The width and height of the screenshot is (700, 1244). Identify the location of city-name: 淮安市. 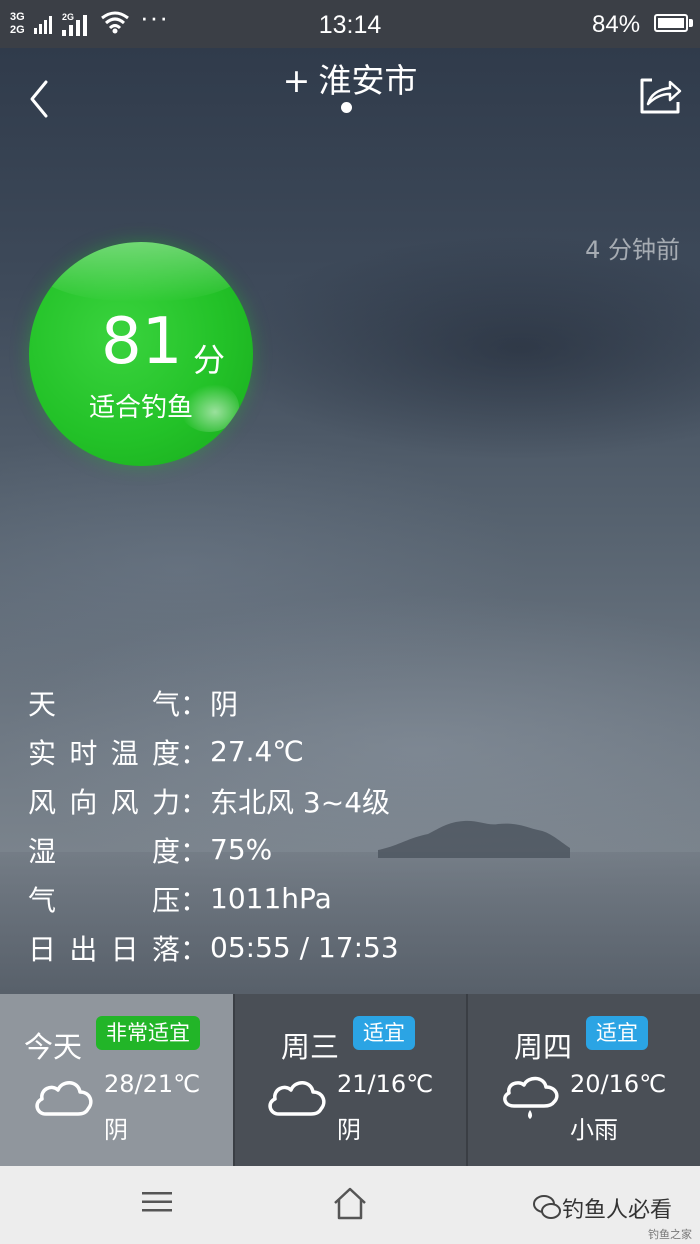
(368, 80).